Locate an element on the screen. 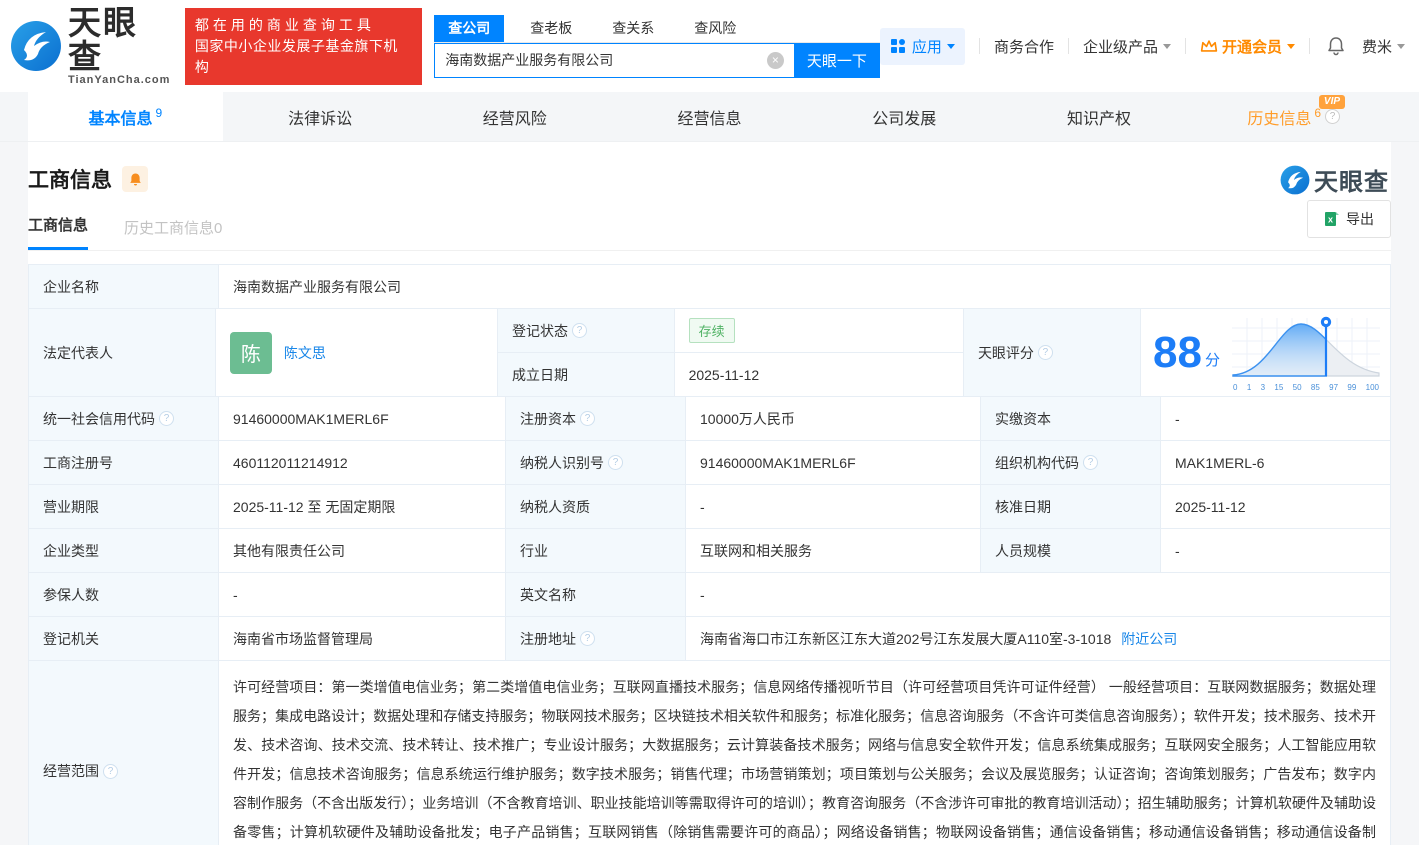 This screenshot has width=1419, height=845. open-vip-menu: 开通会员 is located at coordinates (1247, 46).